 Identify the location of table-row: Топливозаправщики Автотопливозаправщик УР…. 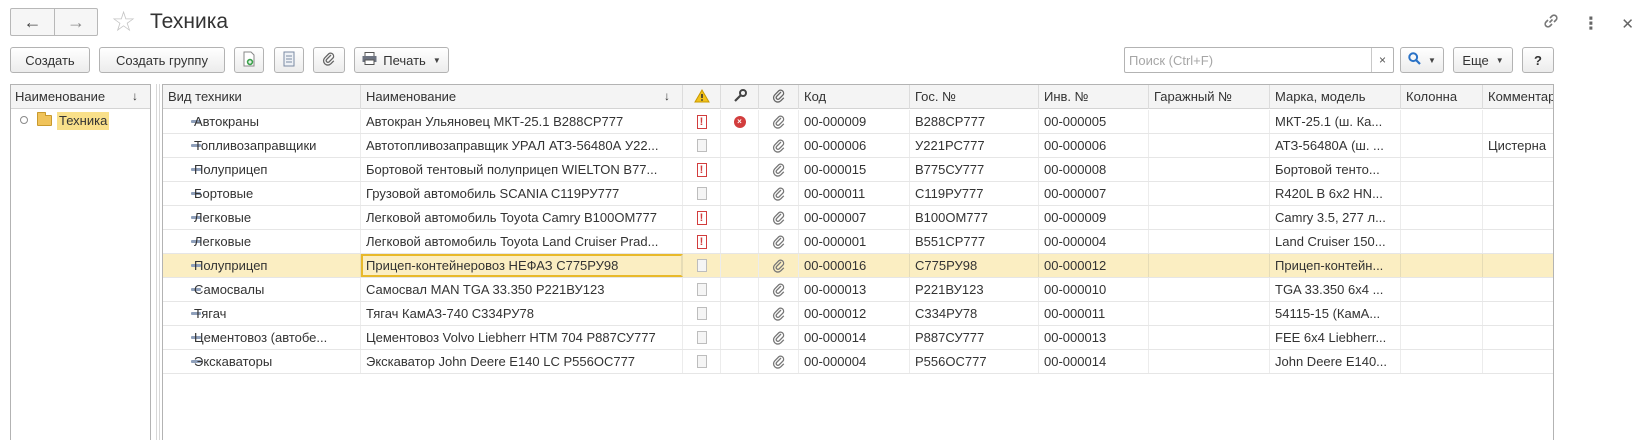
(858, 146).